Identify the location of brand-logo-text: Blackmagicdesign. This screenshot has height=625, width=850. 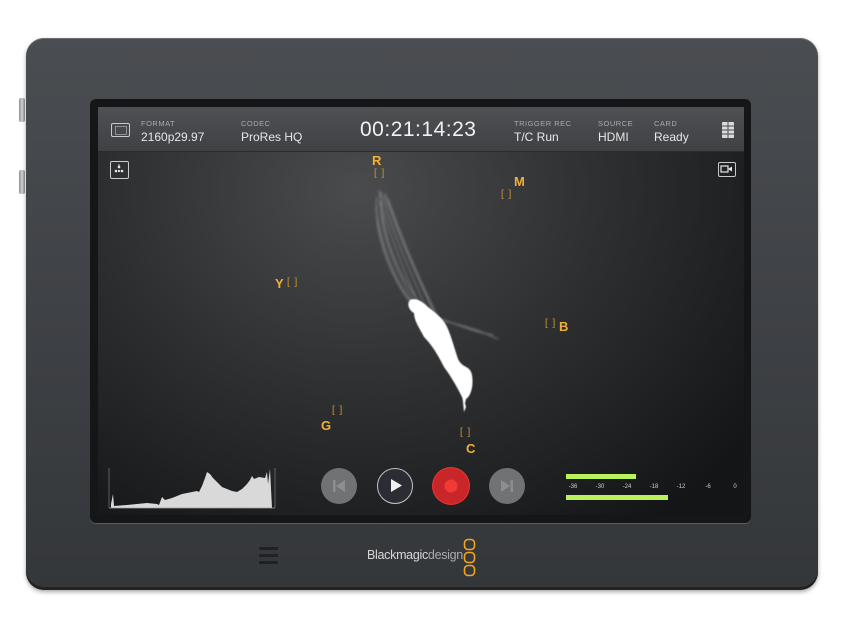
(415, 555).